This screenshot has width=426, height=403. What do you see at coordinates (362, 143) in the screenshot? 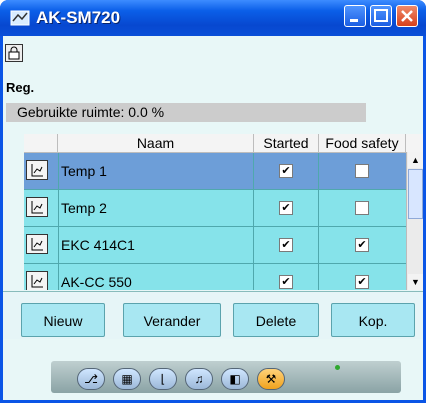
I see `column-header-food-safety: Food safety` at bounding box center [362, 143].